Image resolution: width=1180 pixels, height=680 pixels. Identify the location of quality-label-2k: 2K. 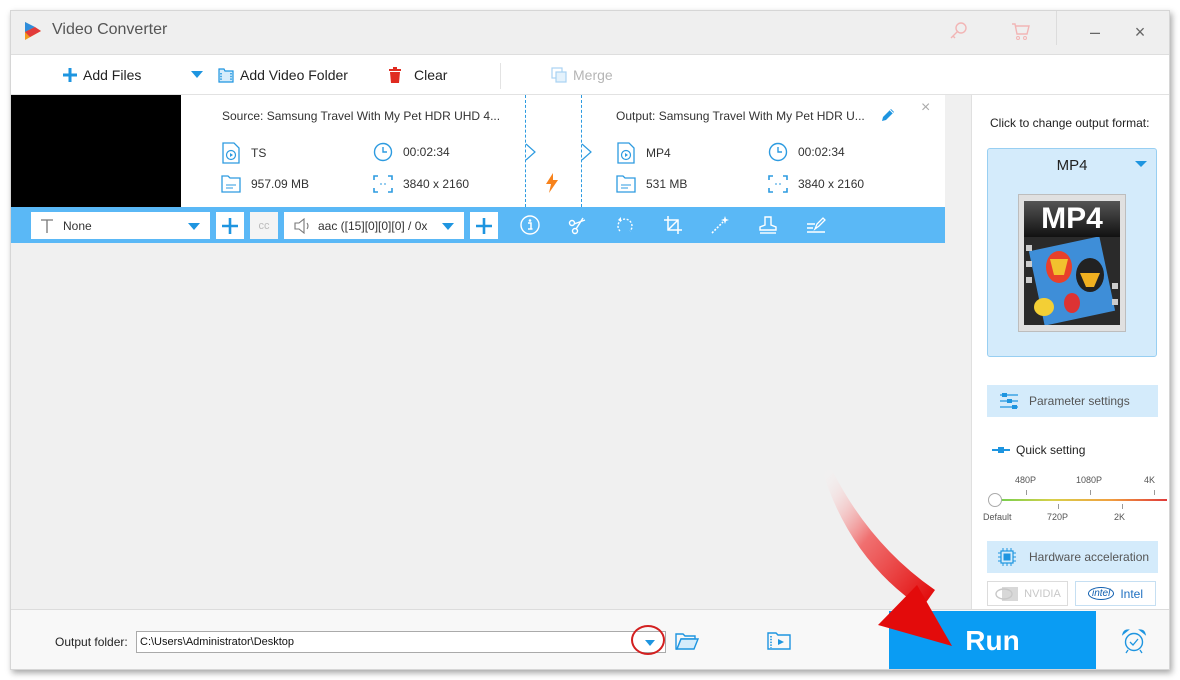
(1120, 517).